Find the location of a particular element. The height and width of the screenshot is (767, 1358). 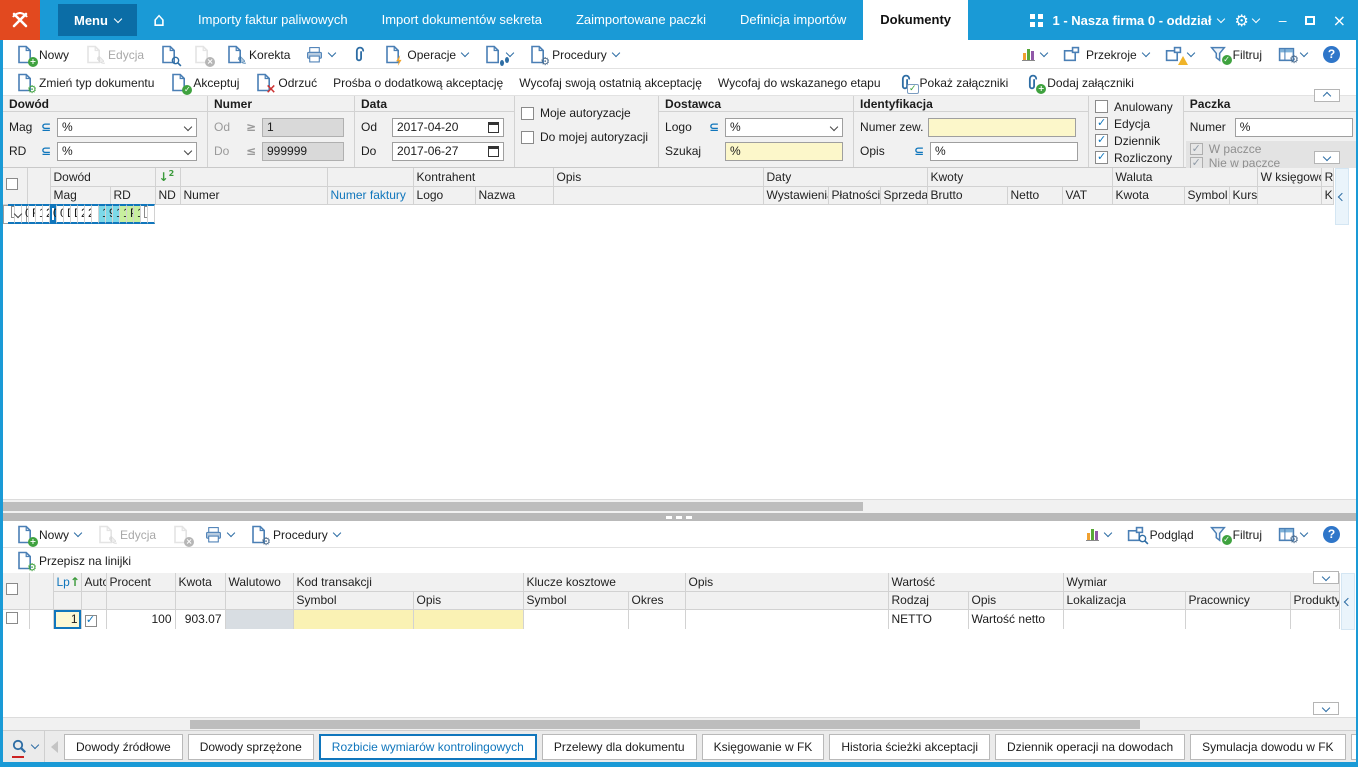

group-wartosc: Wartość is located at coordinates (976, 582).